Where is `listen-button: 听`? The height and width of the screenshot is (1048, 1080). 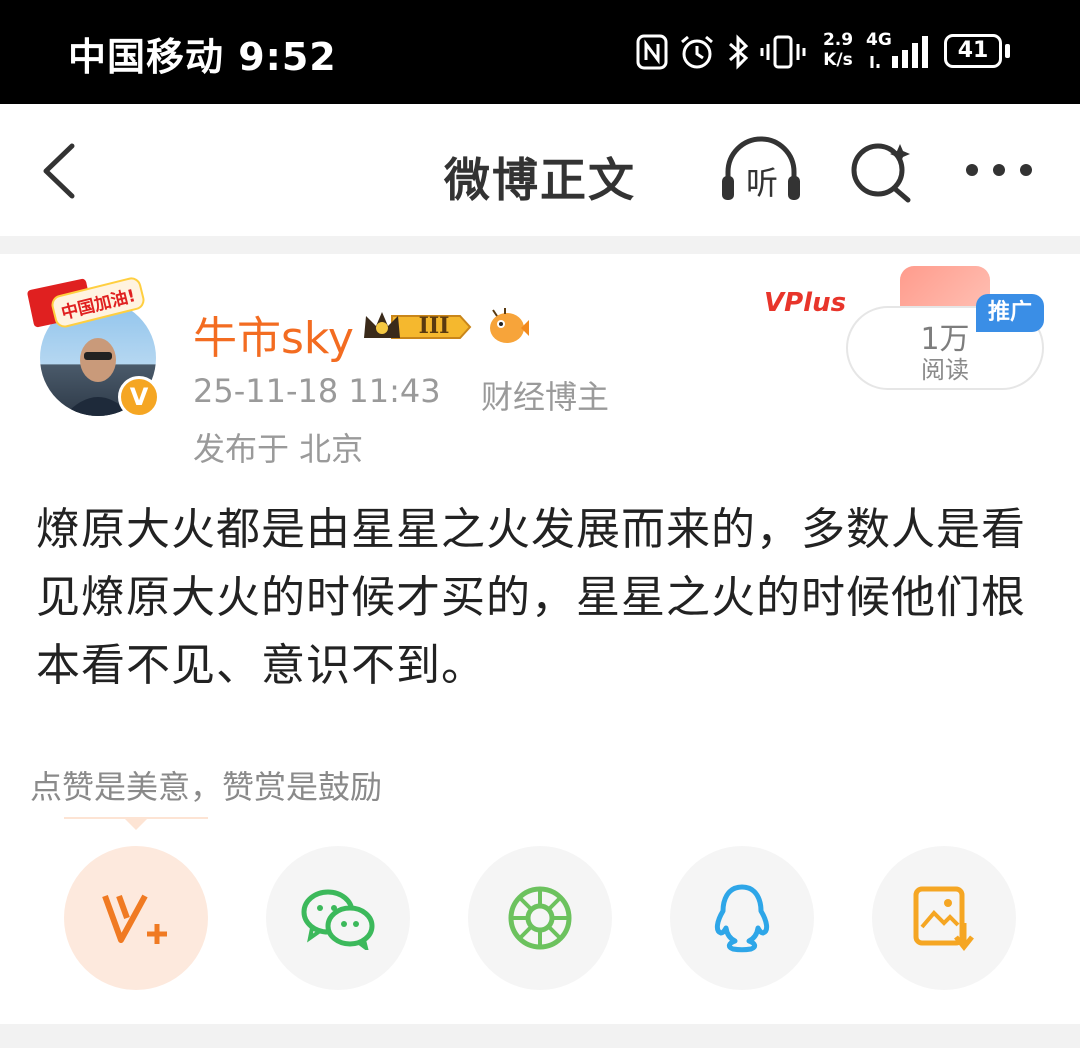 listen-button: 听 is located at coordinates (761, 171).